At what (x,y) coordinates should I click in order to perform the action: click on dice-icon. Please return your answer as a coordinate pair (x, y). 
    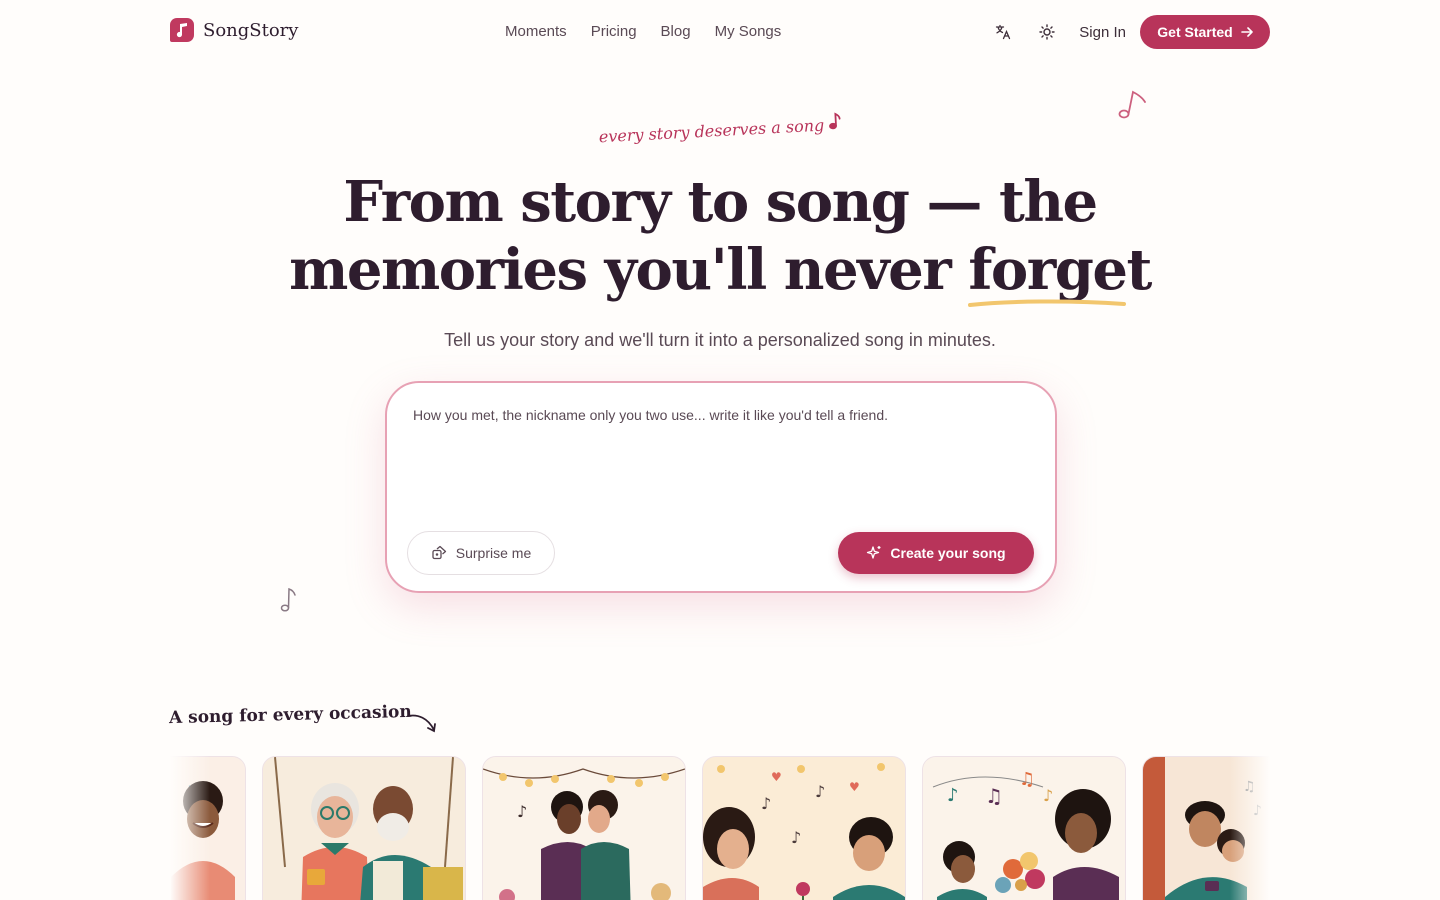
    Looking at the image, I should click on (439, 552).